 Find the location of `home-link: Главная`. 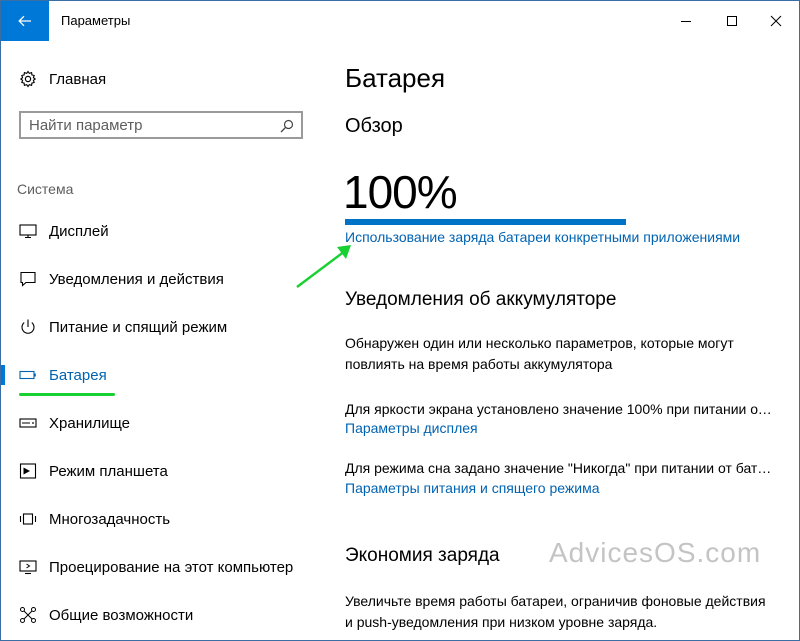

home-link: Главная is located at coordinates (61, 79).